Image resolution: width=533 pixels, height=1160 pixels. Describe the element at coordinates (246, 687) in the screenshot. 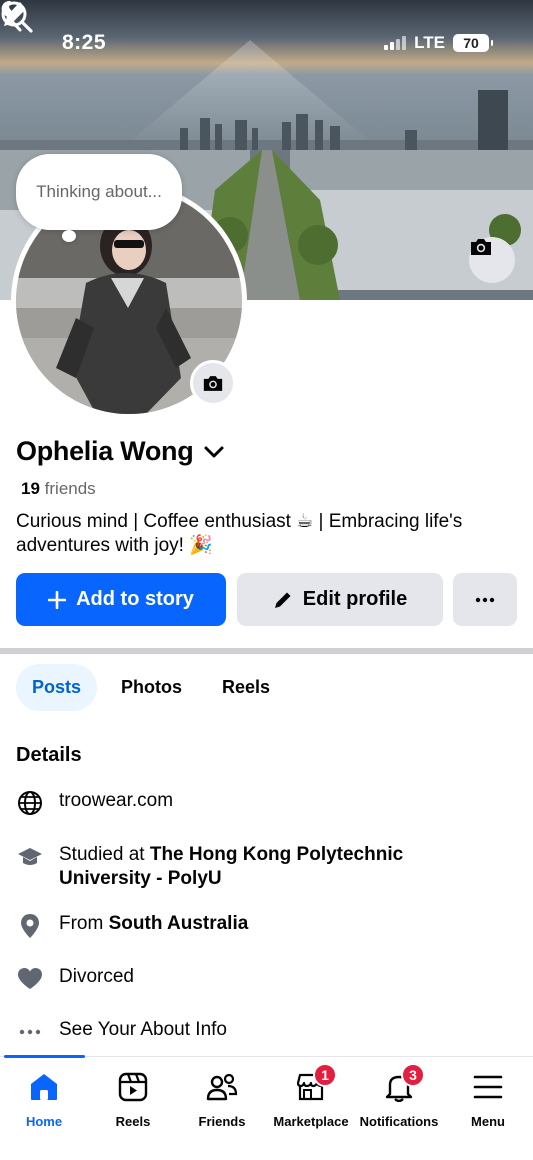

I see `tab-reels: Reels` at that location.